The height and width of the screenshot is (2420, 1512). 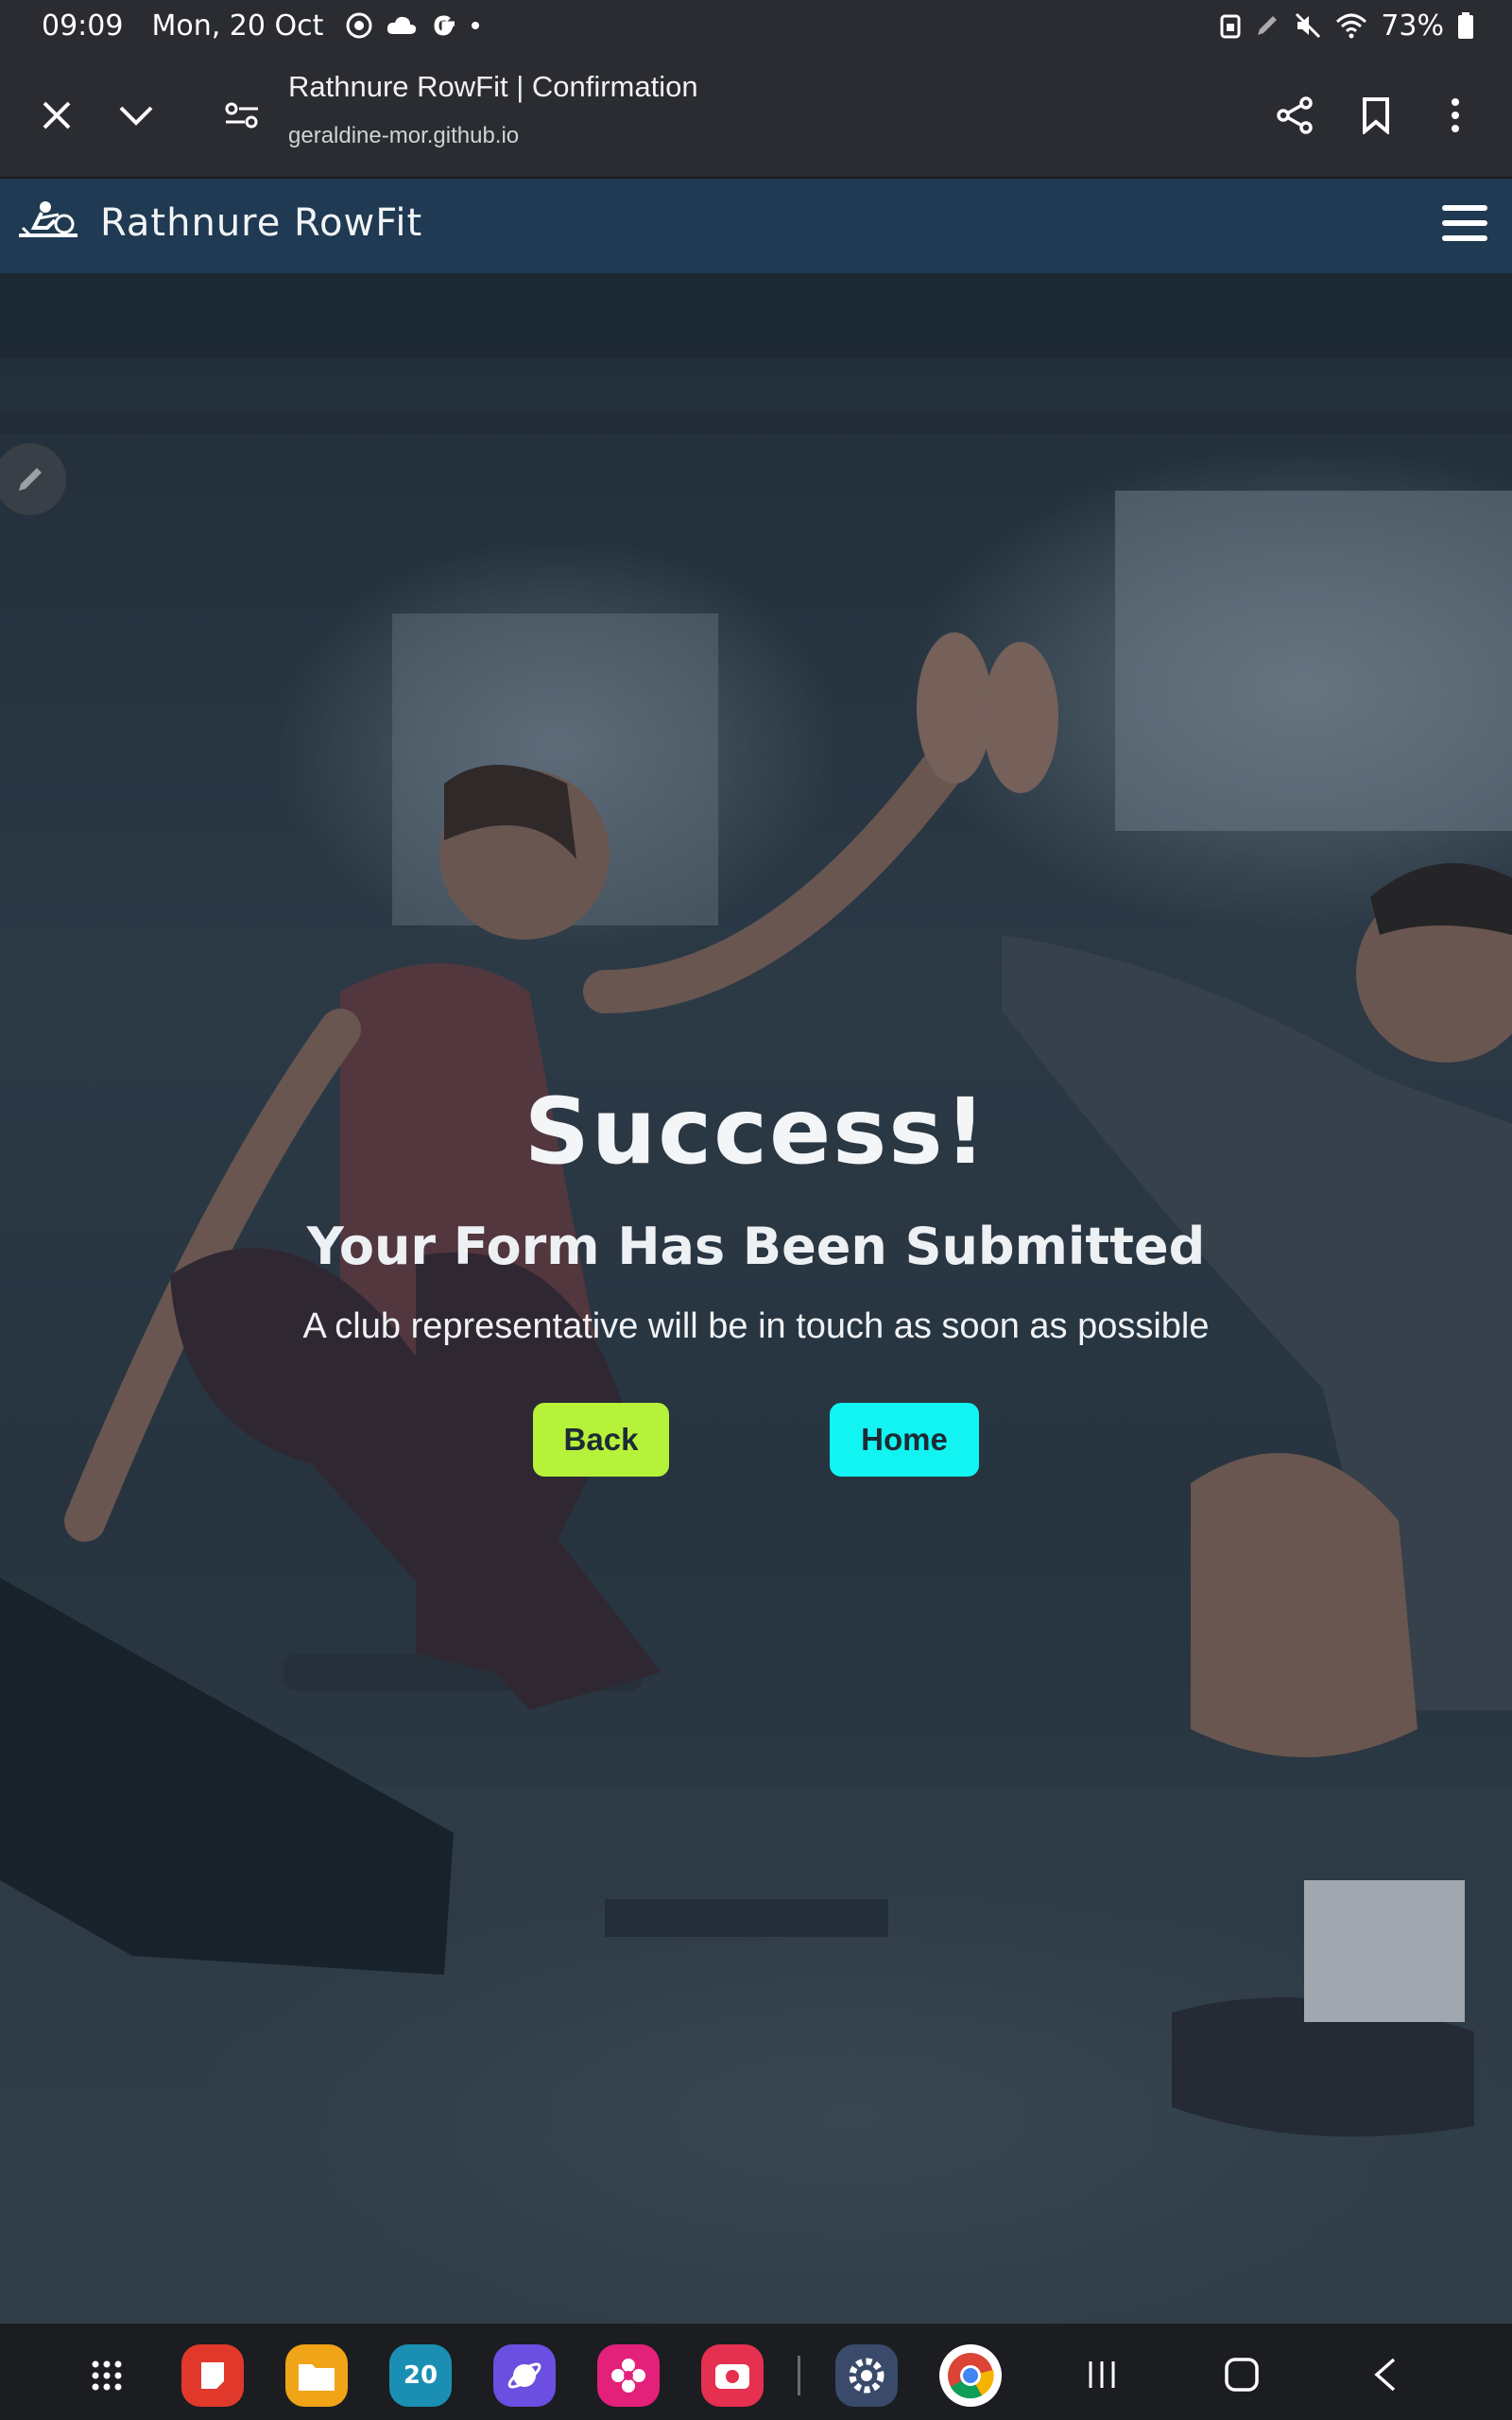 What do you see at coordinates (1230, 26) in the screenshot?
I see `lock-battery-icon` at bounding box center [1230, 26].